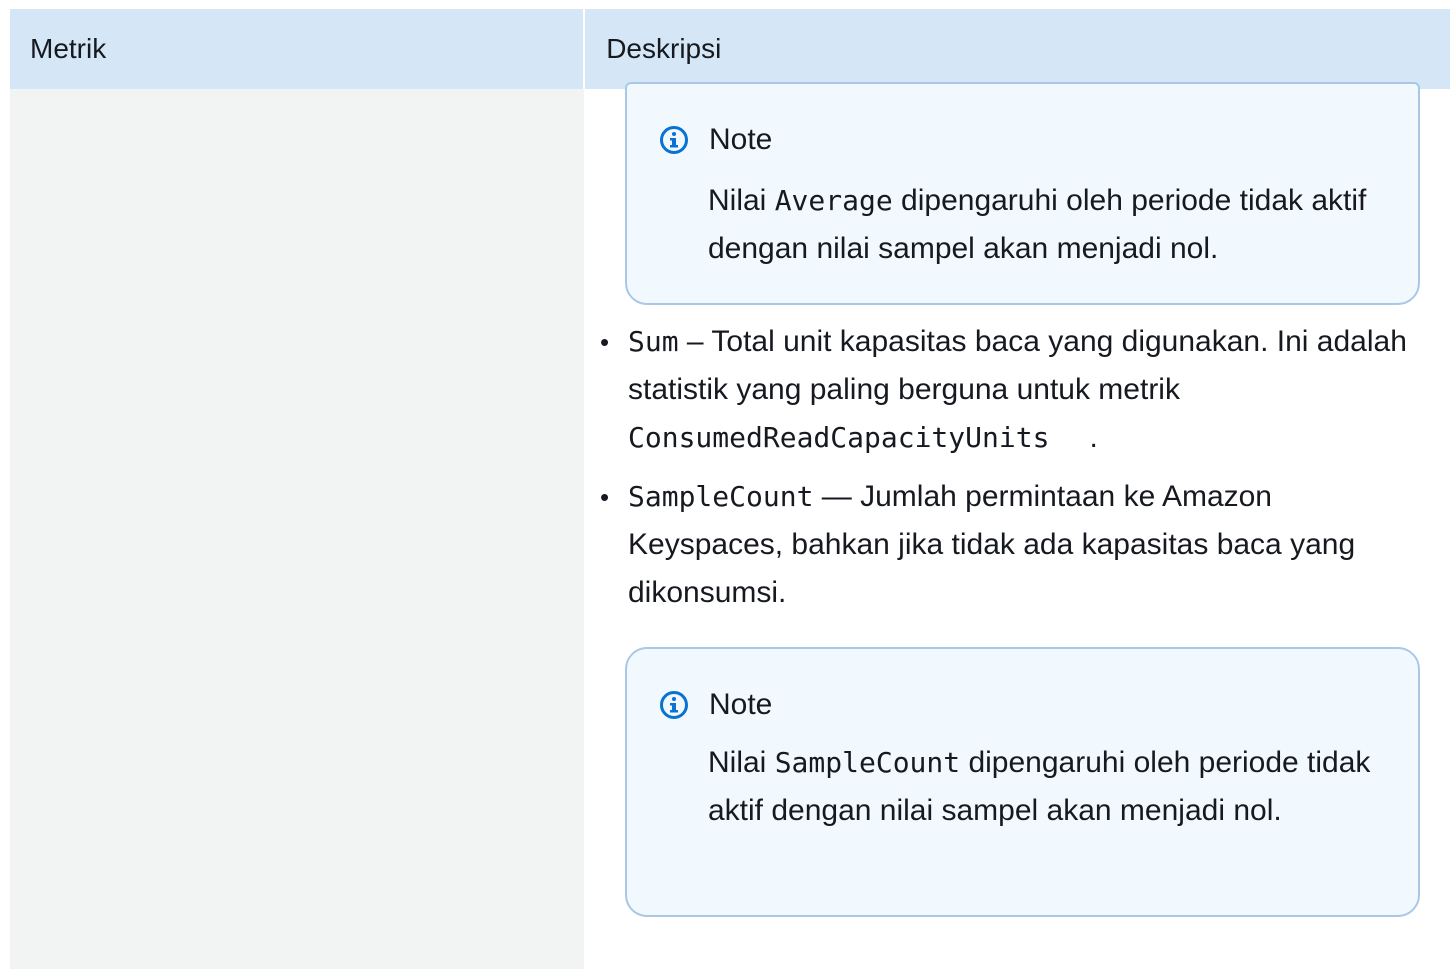 The height and width of the screenshot is (969, 1450). What do you see at coordinates (867, 762) in the screenshot?
I see `note-code-samplecount: SampleCount` at bounding box center [867, 762].